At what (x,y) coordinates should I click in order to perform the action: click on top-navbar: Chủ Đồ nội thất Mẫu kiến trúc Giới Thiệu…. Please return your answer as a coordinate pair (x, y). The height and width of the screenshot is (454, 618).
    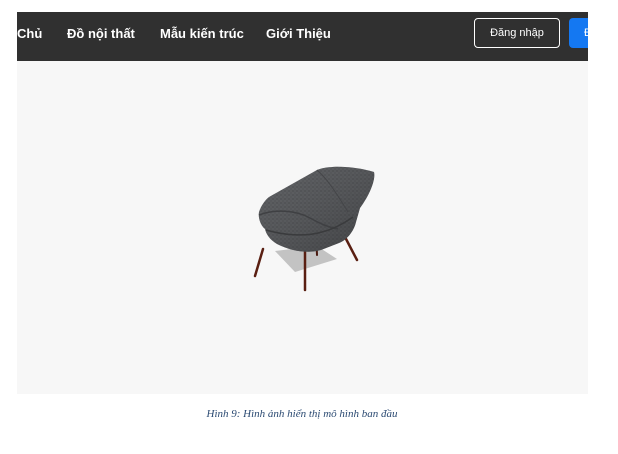
    Looking at the image, I should click on (302, 36).